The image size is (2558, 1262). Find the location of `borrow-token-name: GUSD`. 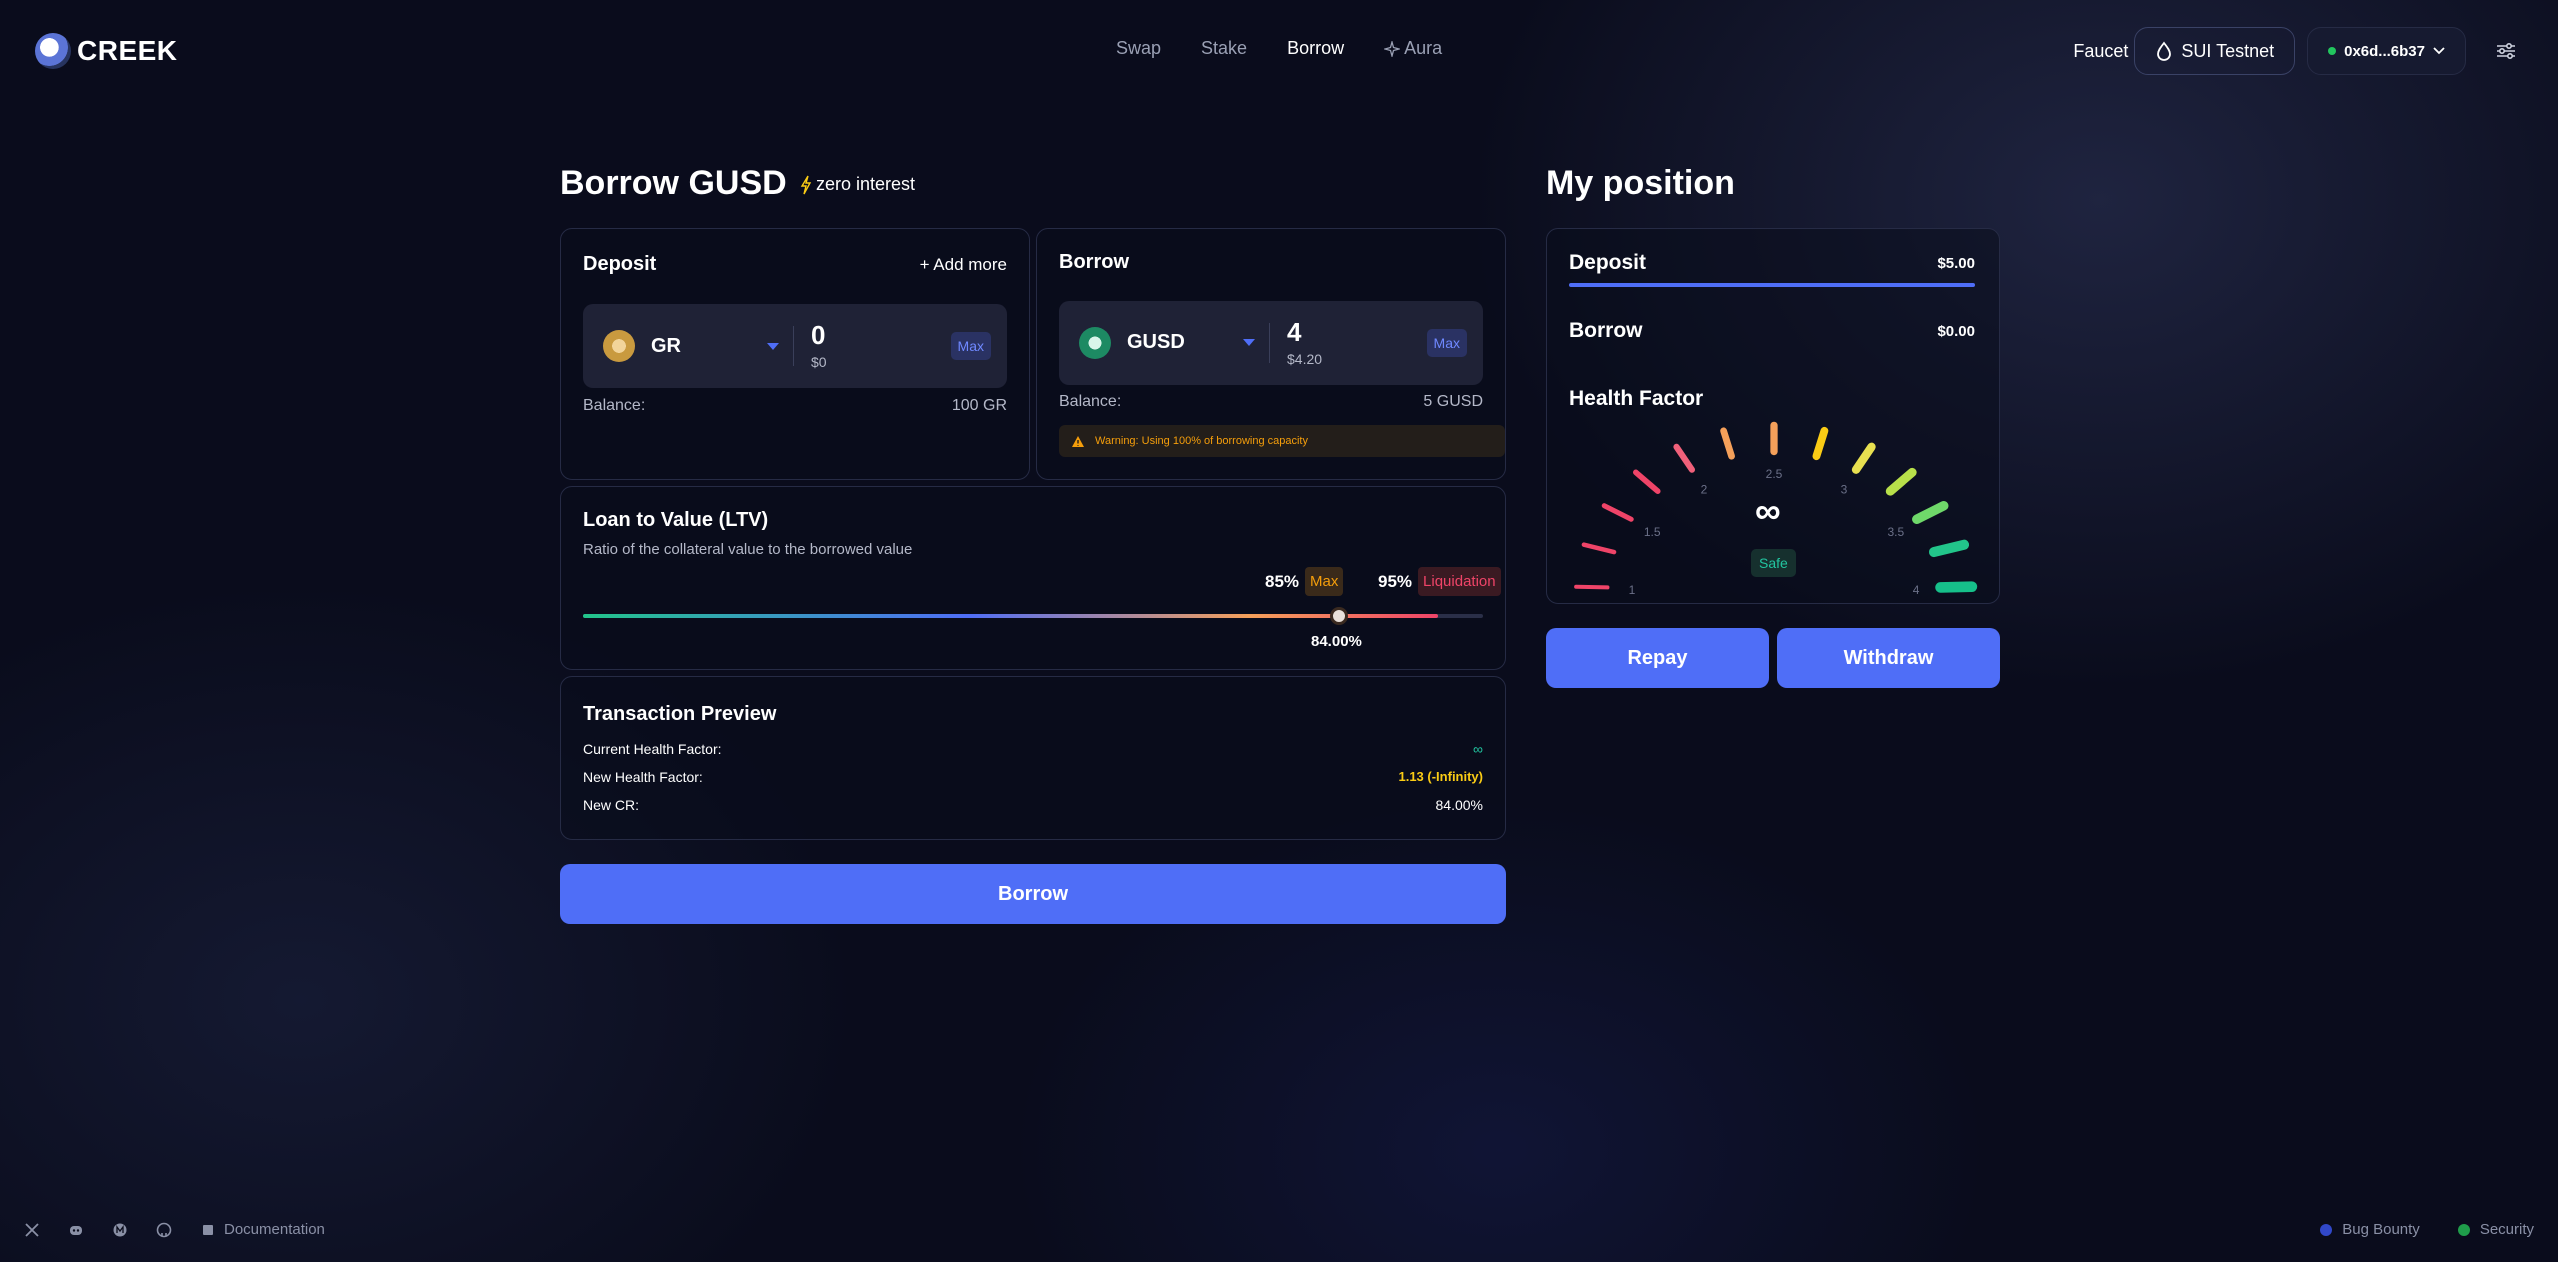

borrow-token-name: GUSD is located at coordinates (1156, 342).